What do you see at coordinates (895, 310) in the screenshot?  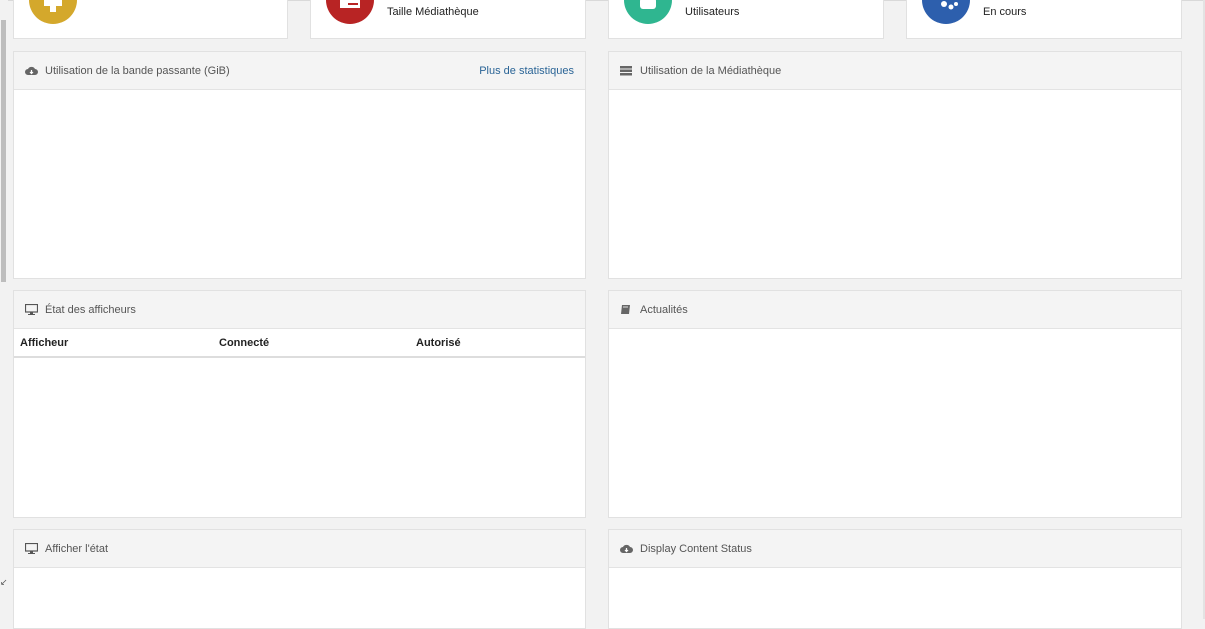 I see `news-panel-header: Actualités` at bounding box center [895, 310].